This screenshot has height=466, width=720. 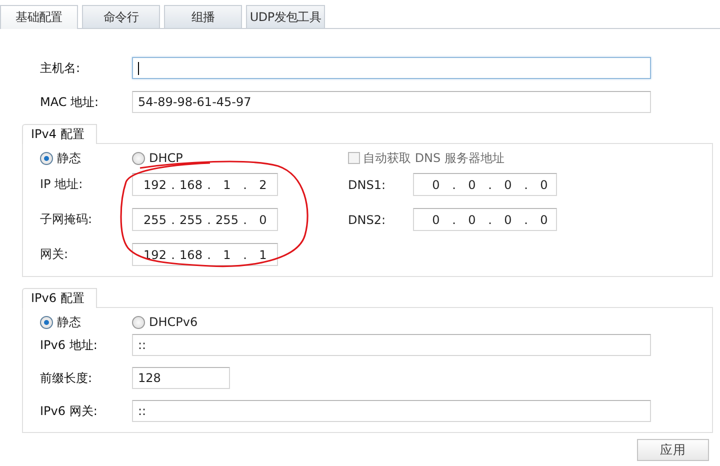 What do you see at coordinates (166, 158) in the screenshot?
I see `radio-label: DHCP` at bounding box center [166, 158].